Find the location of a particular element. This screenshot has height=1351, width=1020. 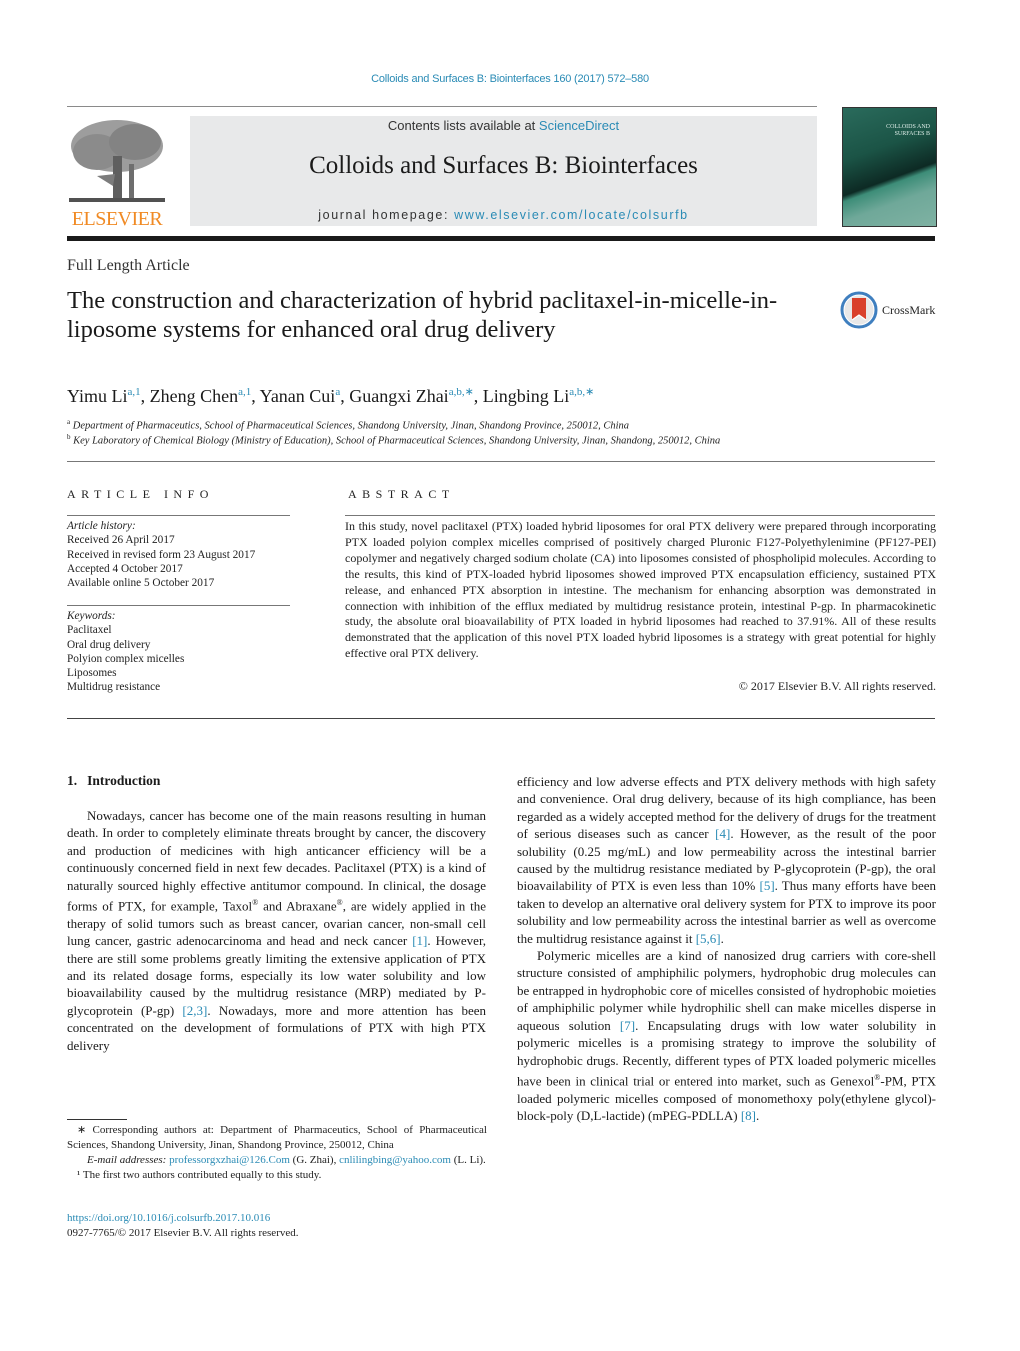

author: Lingbing Lia,b,∗ is located at coordinates (539, 396).